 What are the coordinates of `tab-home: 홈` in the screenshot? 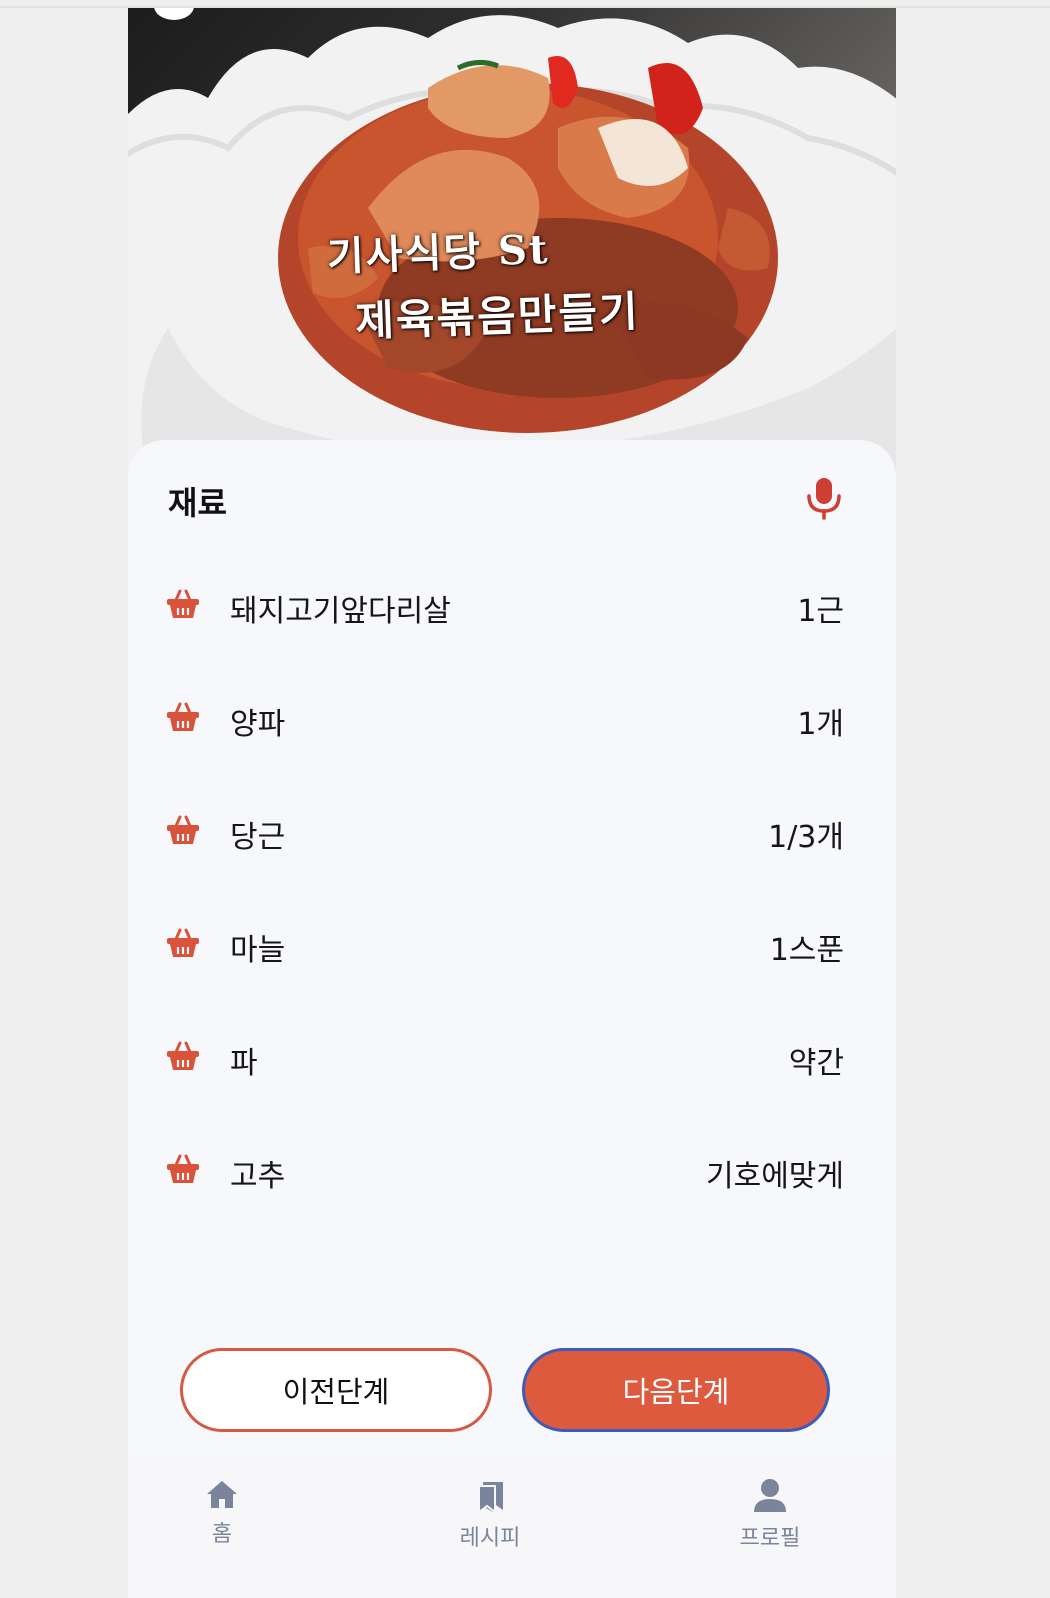 It's located at (222, 1513).